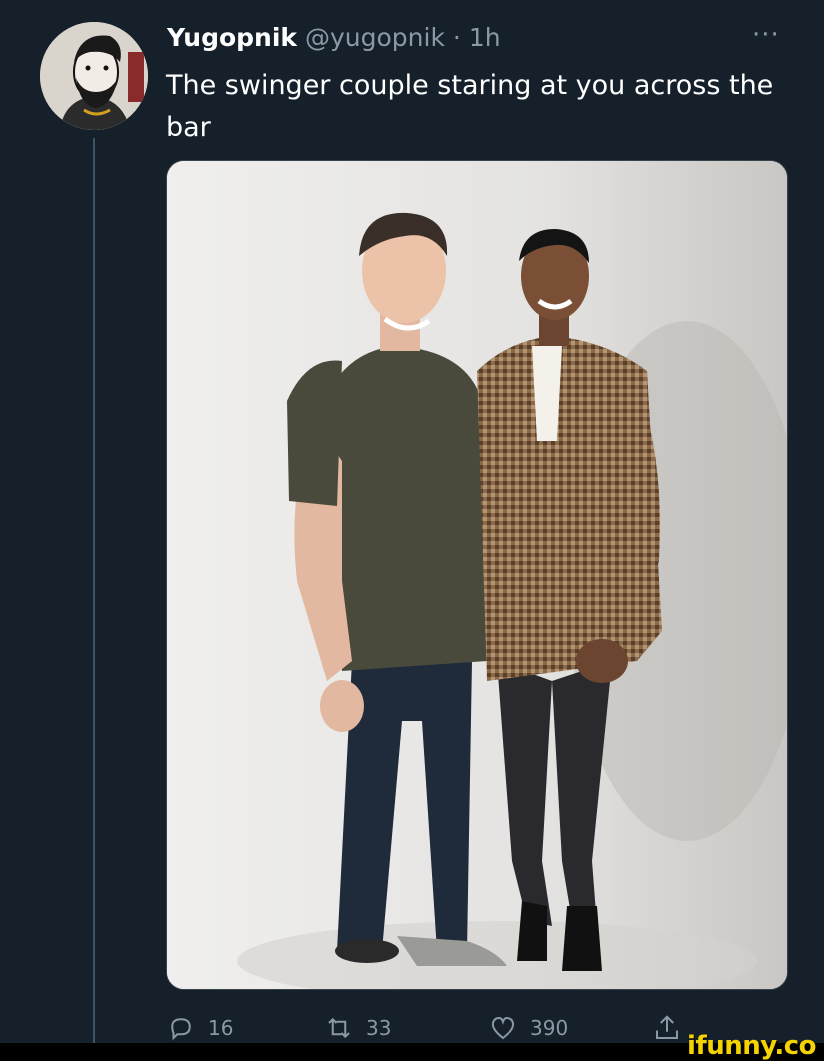 This screenshot has height=1061, width=824. Describe the element at coordinates (232, 37) in the screenshot. I see `display-name: Yugopnik` at that location.